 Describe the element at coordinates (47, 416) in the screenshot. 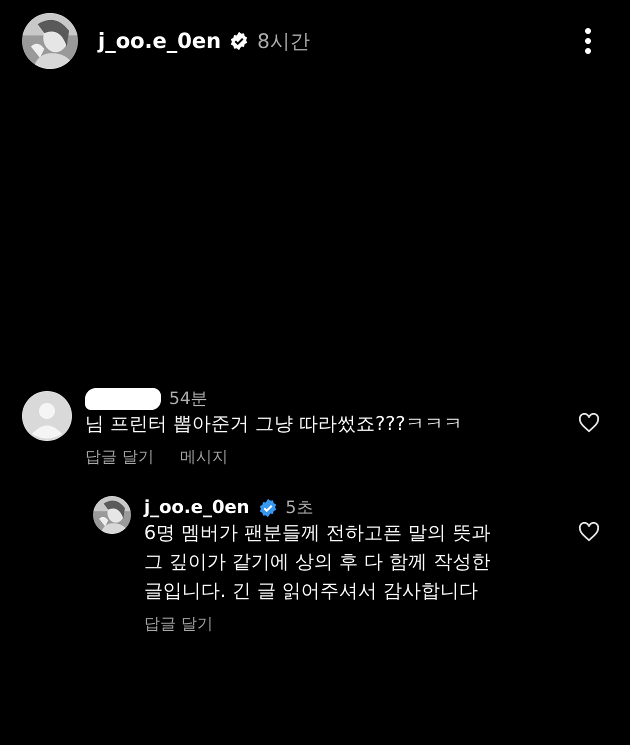

I see `default-avatar-icon` at that location.